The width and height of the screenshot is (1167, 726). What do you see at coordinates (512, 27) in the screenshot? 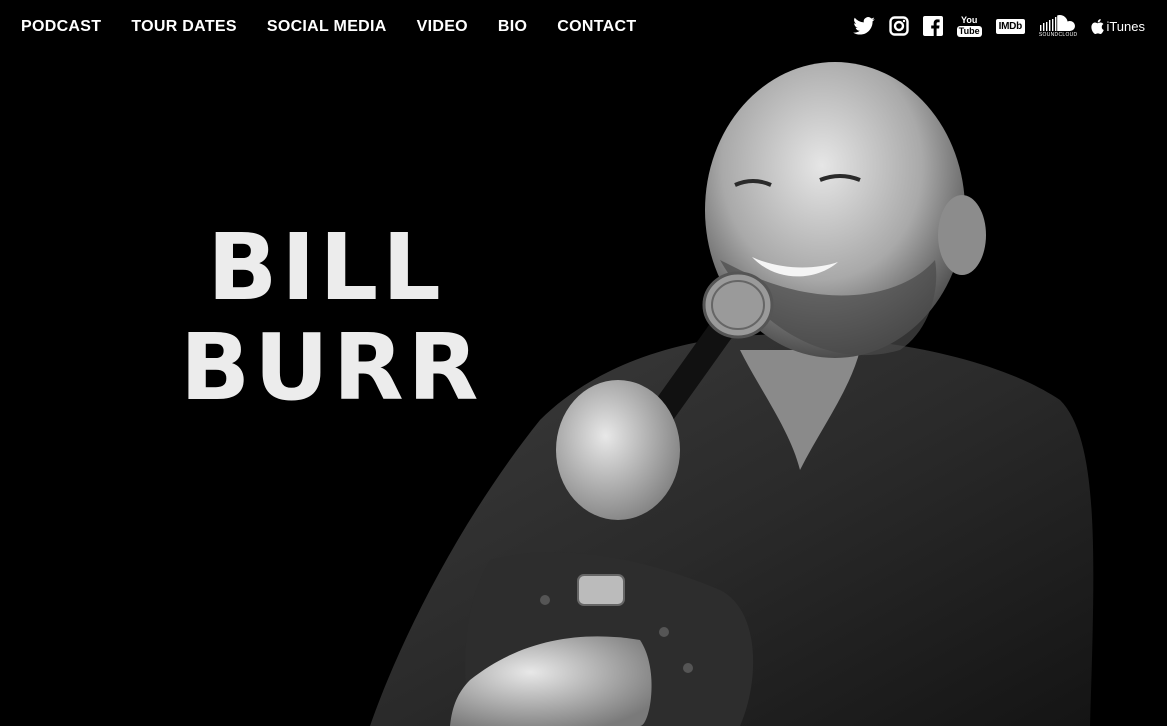
I see `nav-bio: BIO` at bounding box center [512, 27].